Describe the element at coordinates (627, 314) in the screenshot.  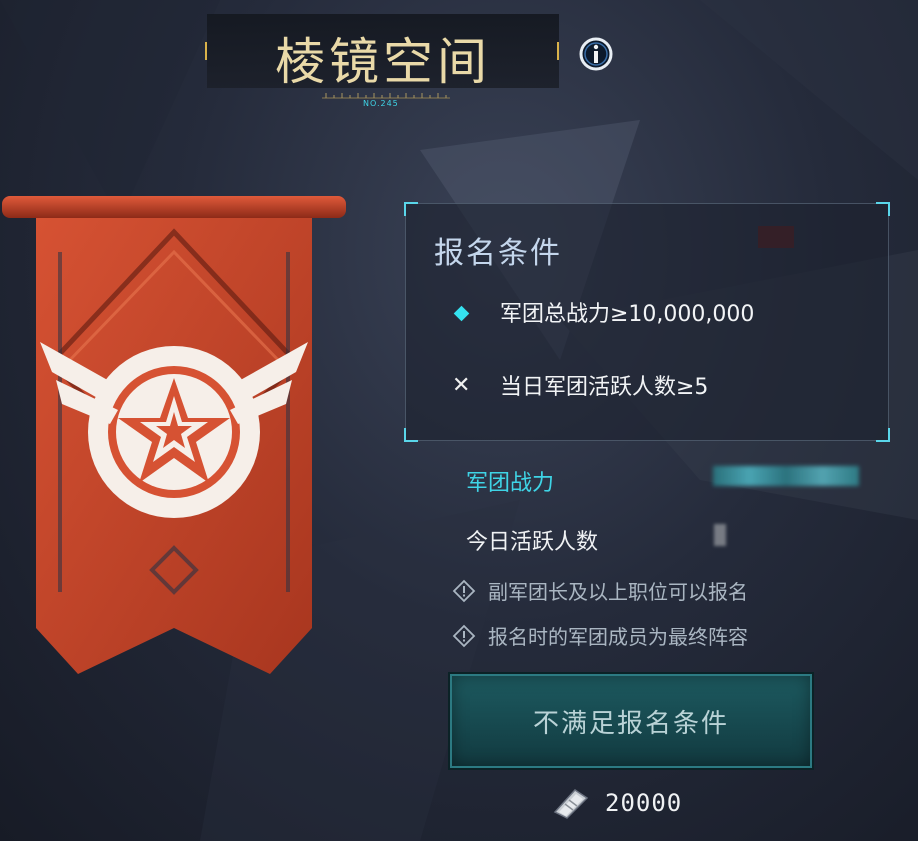
I see `condition-text: 军团总战力≥10,000,000` at that location.